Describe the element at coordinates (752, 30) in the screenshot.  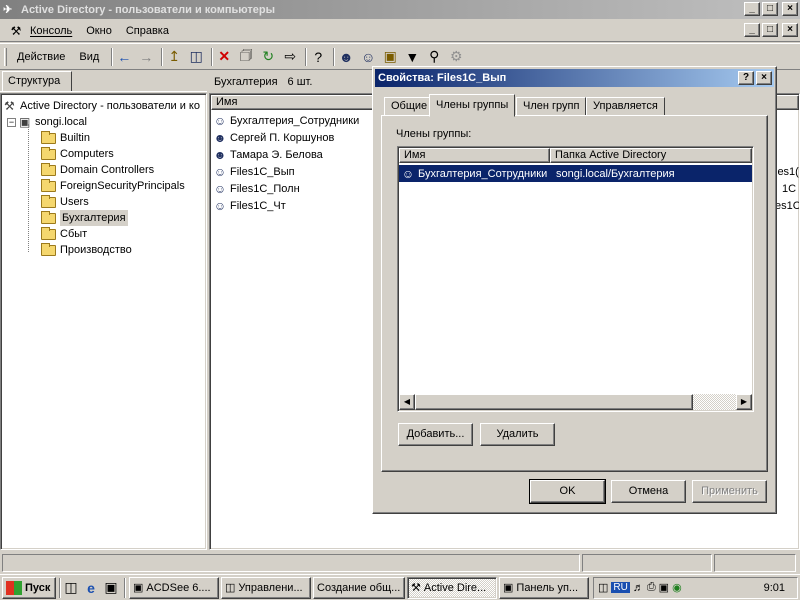
I see `child-minimize-button: _` at that location.